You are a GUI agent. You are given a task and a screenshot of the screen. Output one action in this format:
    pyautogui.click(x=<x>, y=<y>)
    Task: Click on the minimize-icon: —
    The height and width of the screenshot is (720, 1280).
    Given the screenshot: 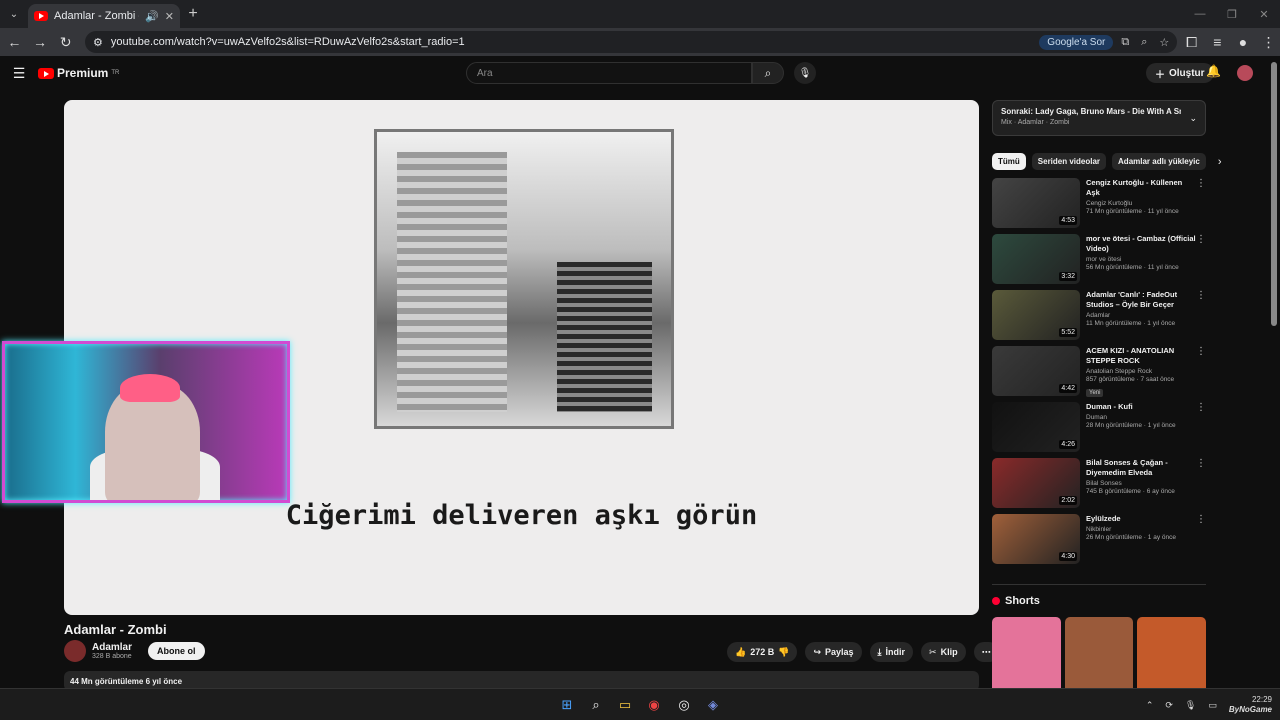 What is the action you would take?
    pyautogui.click(x=1200, y=14)
    